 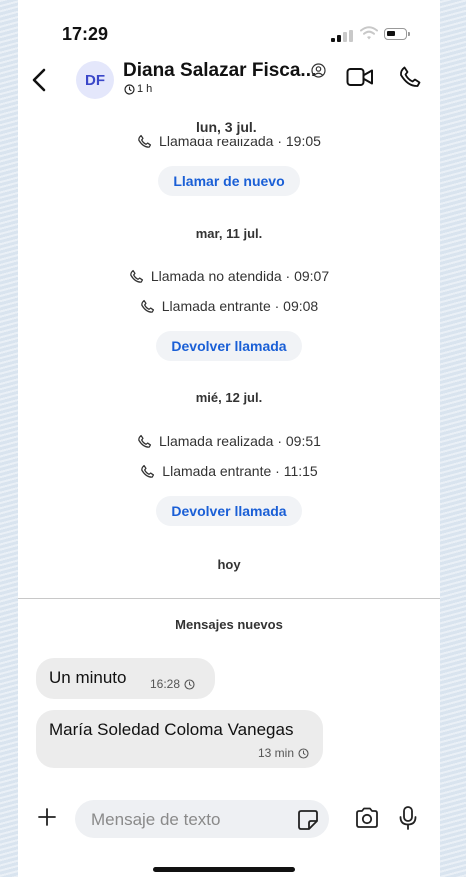 I want to click on call-event: Llamada no atendida · 09:07, so click(x=229, y=276).